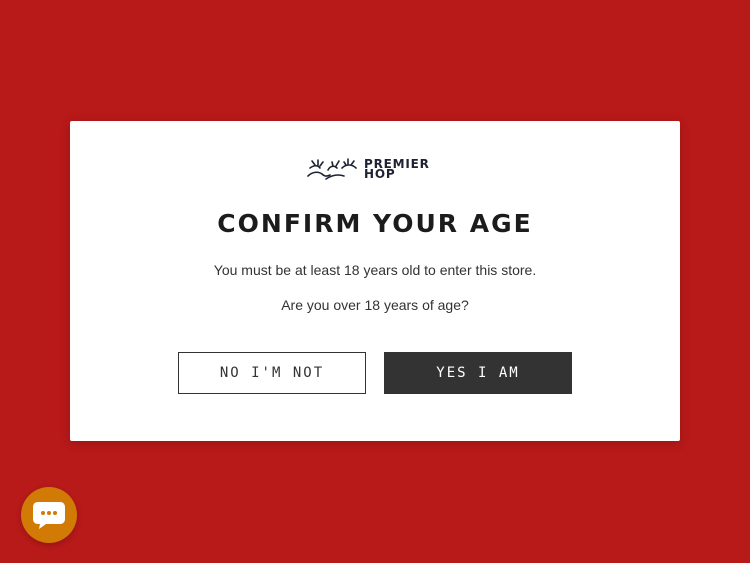 Image resolution: width=750 pixels, height=563 pixels. What do you see at coordinates (375, 223) in the screenshot?
I see `modal-title: CONFIRM YOUR AGE` at bounding box center [375, 223].